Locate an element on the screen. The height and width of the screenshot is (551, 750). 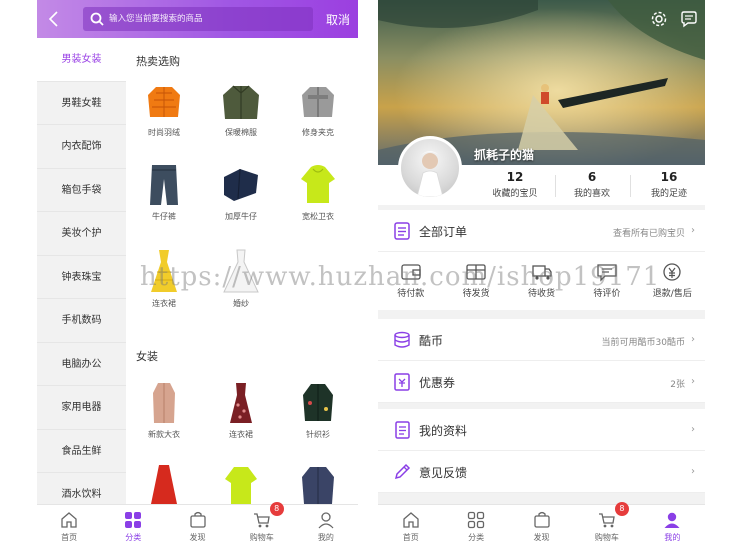
product-item: 修身夹克 is located at coordinates (318, 110).